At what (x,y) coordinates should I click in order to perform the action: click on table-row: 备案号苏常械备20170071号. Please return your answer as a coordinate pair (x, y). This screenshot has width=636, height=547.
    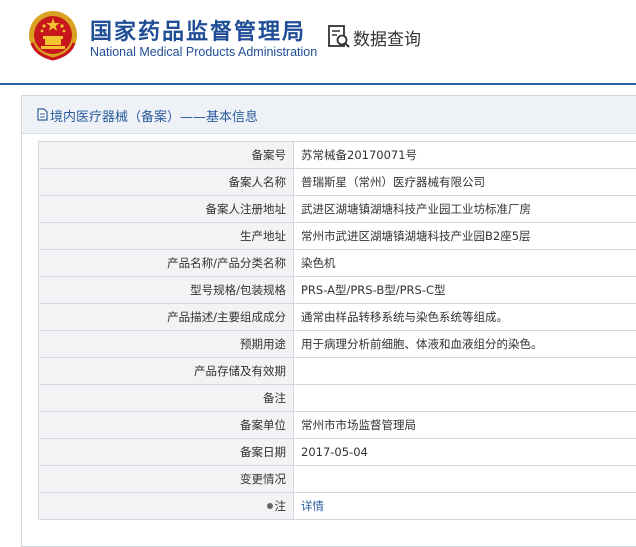
    Looking at the image, I should click on (337, 155).